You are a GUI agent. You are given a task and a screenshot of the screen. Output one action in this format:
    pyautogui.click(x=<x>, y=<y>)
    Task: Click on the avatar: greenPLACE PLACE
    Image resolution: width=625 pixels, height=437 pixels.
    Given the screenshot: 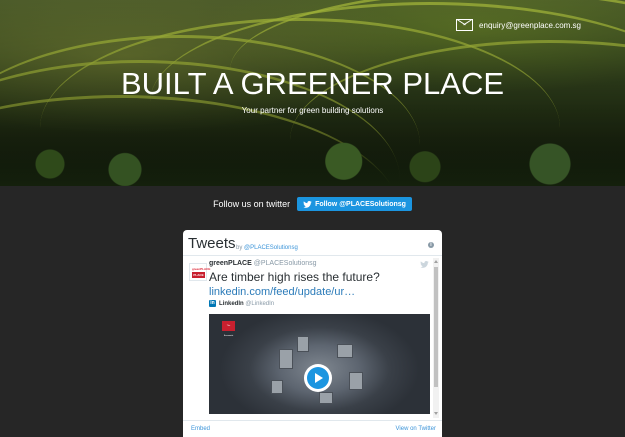 What is the action you would take?
    pyautogui.click(x=200, y=272)
    